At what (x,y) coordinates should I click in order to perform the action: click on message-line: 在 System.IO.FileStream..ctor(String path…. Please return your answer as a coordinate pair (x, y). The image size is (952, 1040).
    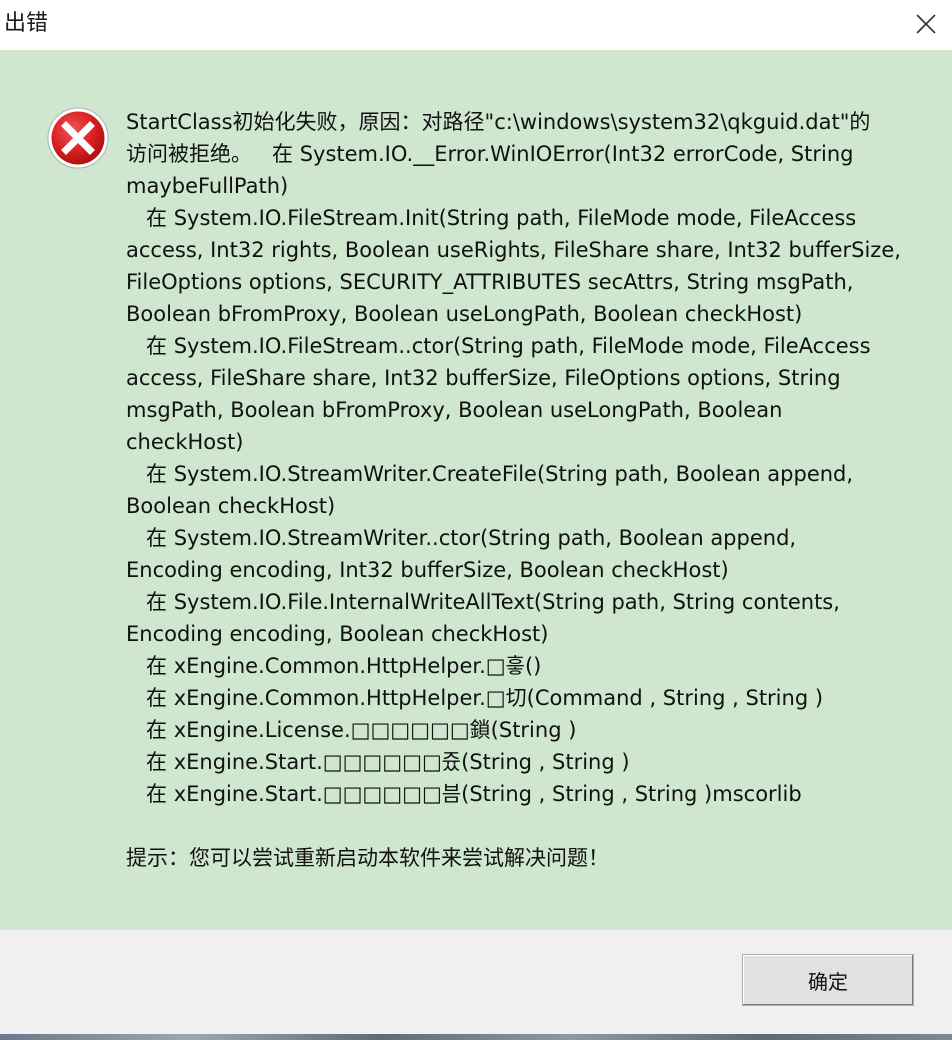
    Looking at the image, I should click on (498, 346).